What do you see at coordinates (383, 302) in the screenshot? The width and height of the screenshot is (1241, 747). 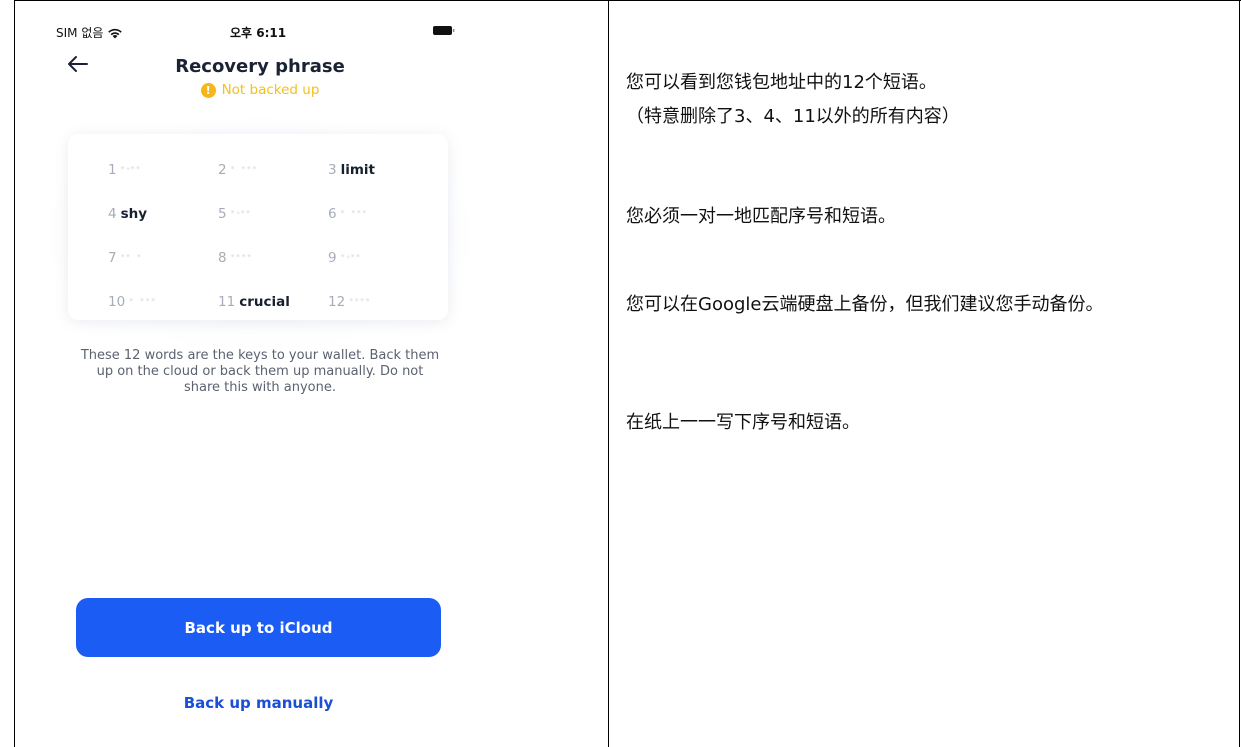 I see `phrase-word-12: 12 ˑˑˑˑ` at bounding box center [383, 302].